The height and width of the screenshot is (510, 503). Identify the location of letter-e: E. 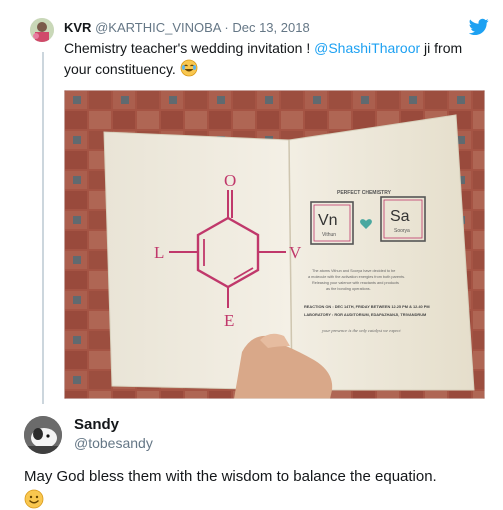
(229, 320).